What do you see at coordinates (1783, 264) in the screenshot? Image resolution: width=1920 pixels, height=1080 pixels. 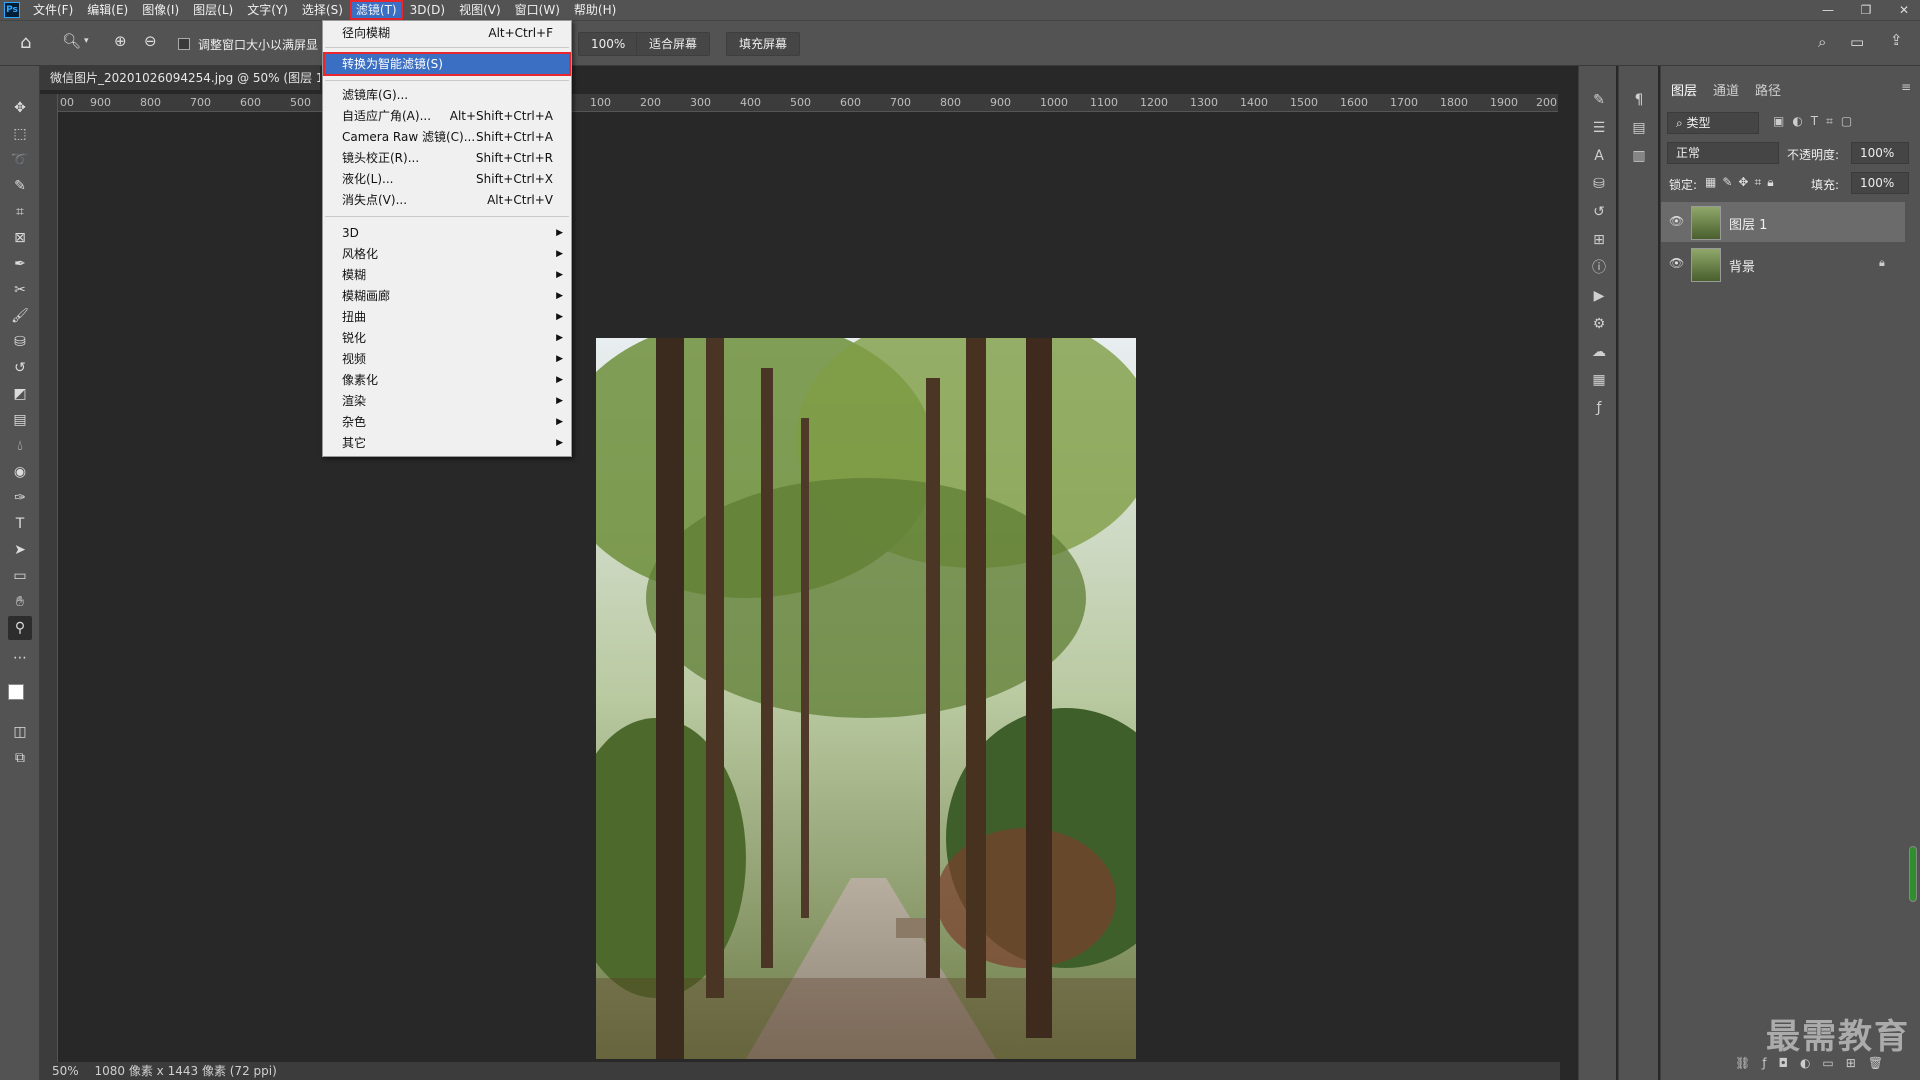 I see `layer-row: 👁︎ 背景 🔒︎` at bounding box center [1783, 264].